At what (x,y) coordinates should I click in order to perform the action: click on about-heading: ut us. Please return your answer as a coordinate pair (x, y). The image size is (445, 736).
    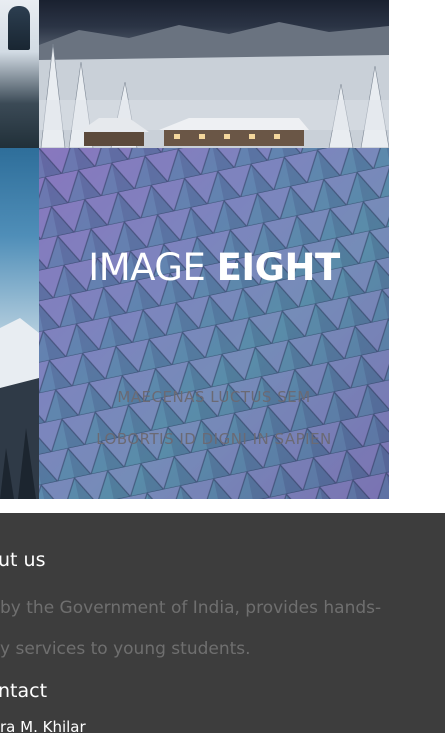
    Looking at the image, I should click on (23, 560).